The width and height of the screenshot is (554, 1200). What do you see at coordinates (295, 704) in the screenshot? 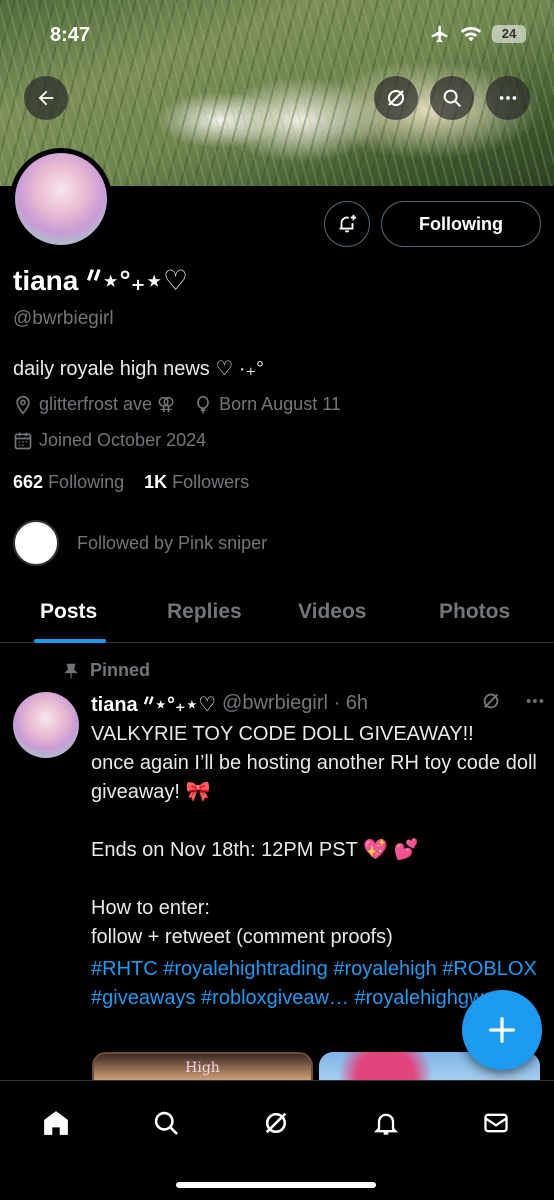
I see `post-handle-time: @bwrbiegirl · 6h` at bounding box center [295, 704].